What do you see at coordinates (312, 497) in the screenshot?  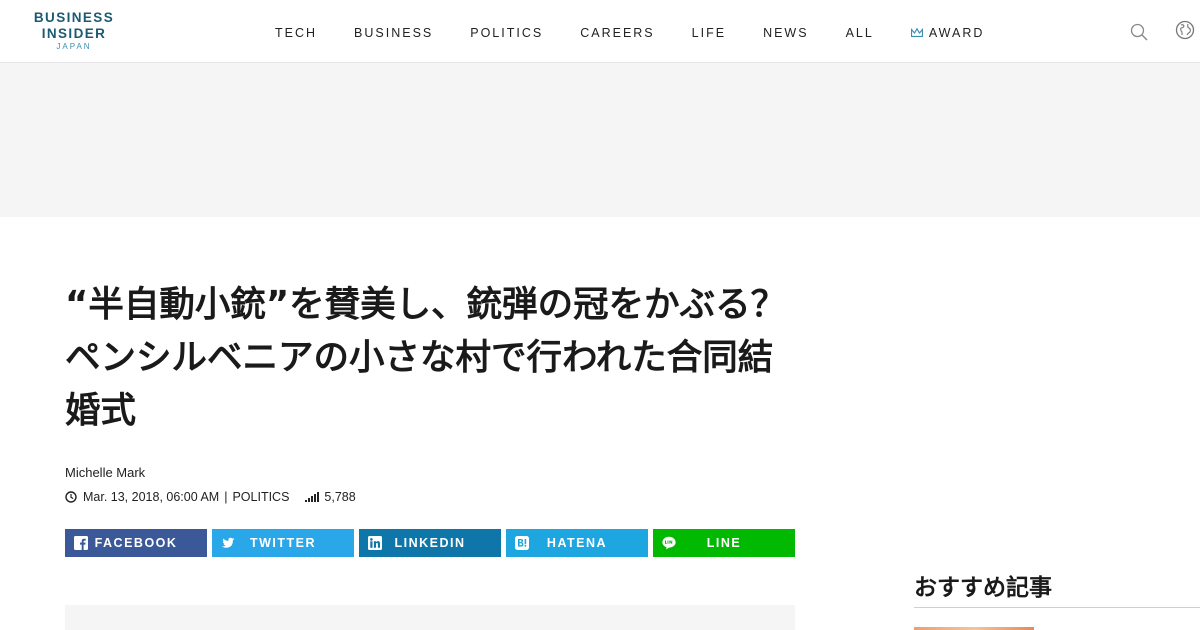 I see `signal-bars-icon` at bounding box center [312, 497].